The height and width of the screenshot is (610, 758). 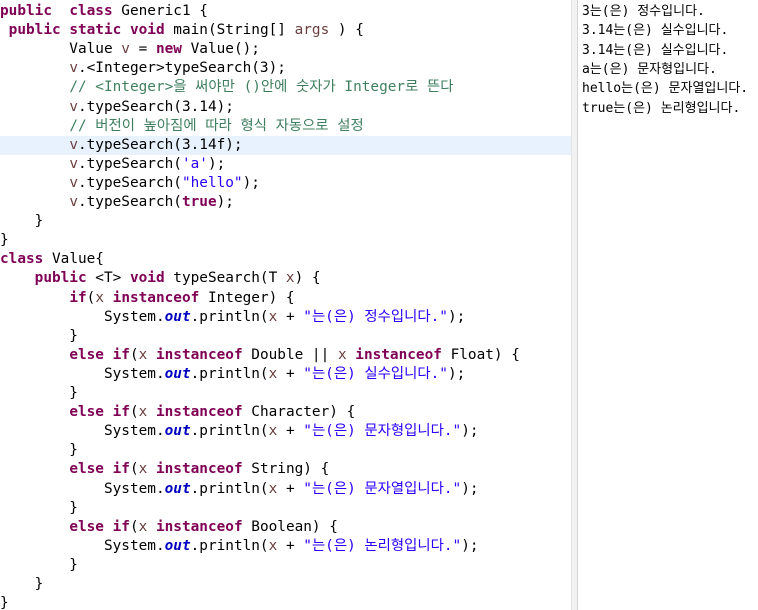 What do you see at coordinates (290, 354) in the screenshot?
I see `code-token: Double ||` at bounding box center [290, 354].